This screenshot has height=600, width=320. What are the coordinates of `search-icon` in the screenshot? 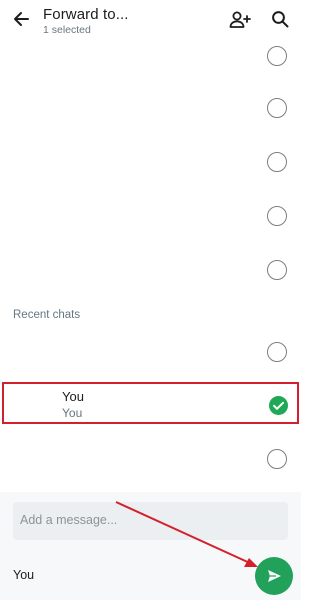 It's located at (280, 19).